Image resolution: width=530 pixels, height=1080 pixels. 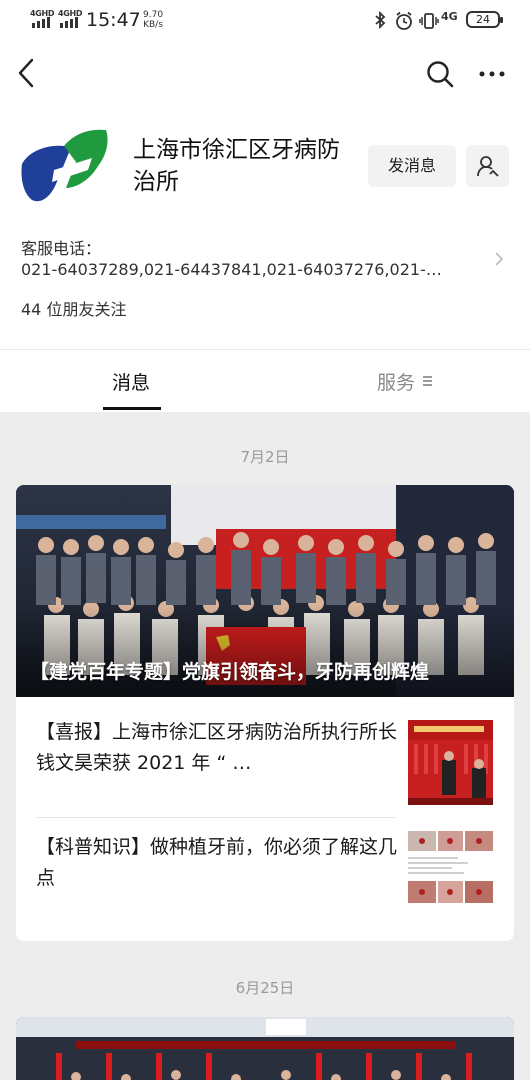 I want to click on alarm-icon, so click(x=404, y=20).